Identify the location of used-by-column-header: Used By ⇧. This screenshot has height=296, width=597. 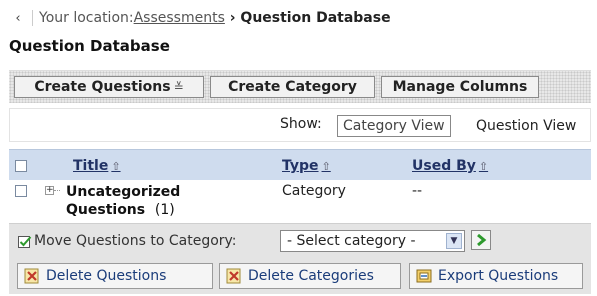
(450, 166).